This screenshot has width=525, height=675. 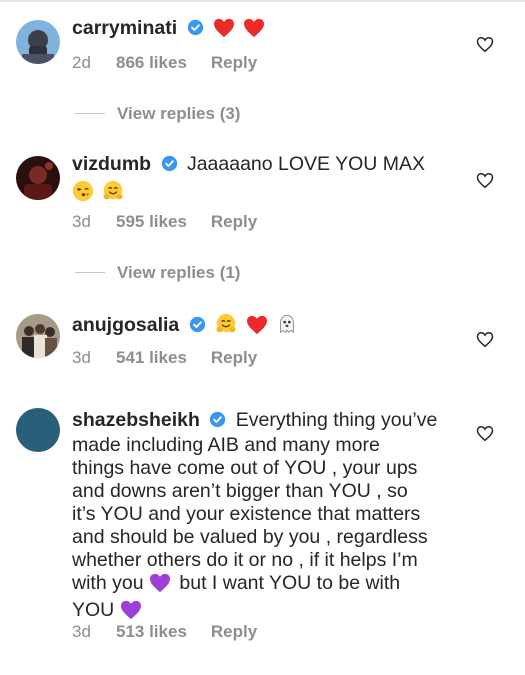 What do you see at coordinates (287, 327) in the screenshot?
I see `ghost-emoji-icon` at bounding box center [287, 327].